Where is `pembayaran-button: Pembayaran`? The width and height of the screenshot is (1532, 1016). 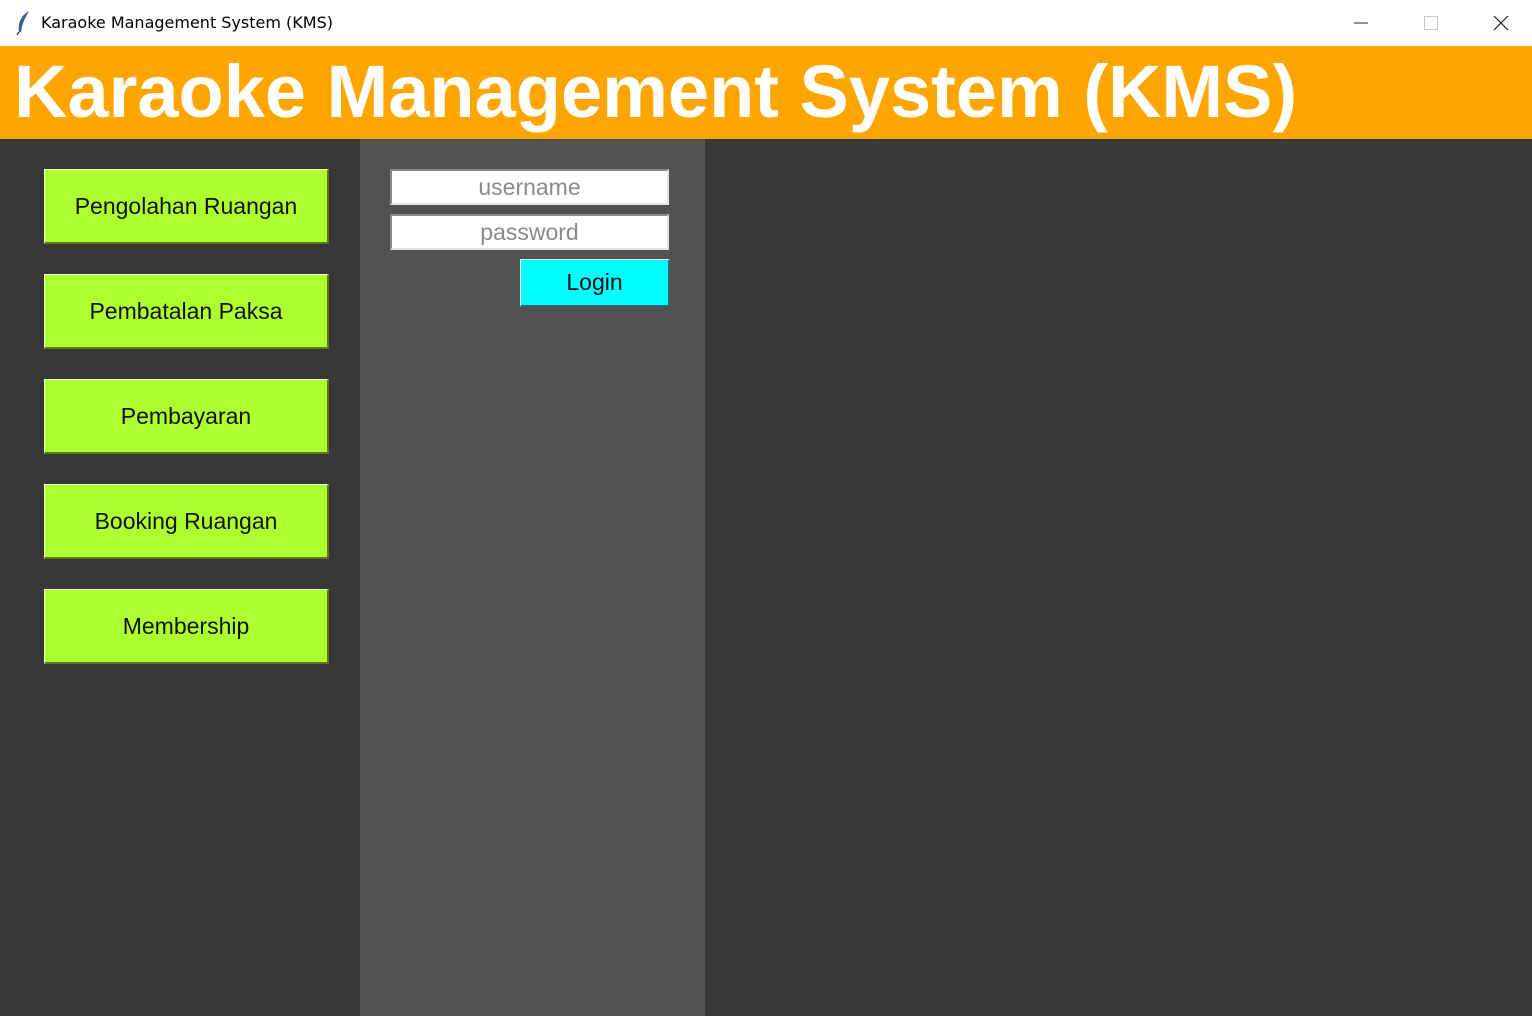 pembayaran-button: Pembayaran is located at coordinates (186, 416).